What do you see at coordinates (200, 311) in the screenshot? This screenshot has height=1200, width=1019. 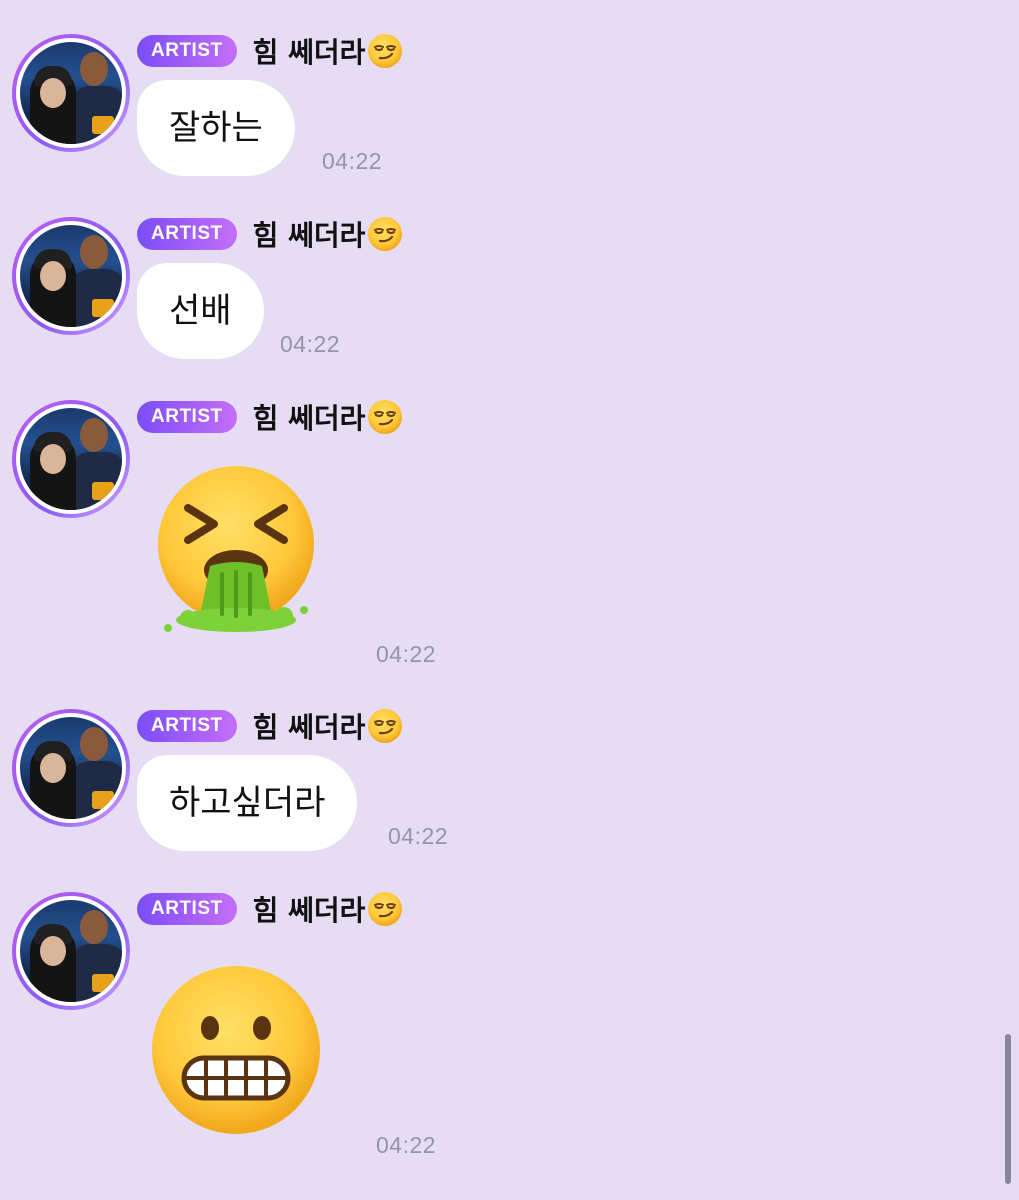 I see `message-bubble: 선배` at bounding box center [200, 311].